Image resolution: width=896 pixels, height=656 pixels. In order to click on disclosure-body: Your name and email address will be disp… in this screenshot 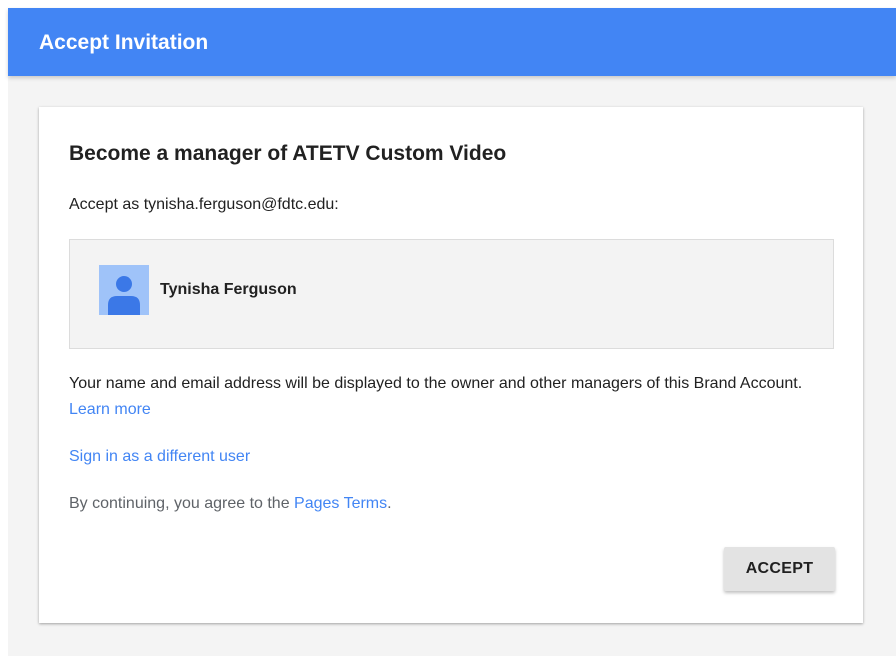, I will do `click(436, 383)`.